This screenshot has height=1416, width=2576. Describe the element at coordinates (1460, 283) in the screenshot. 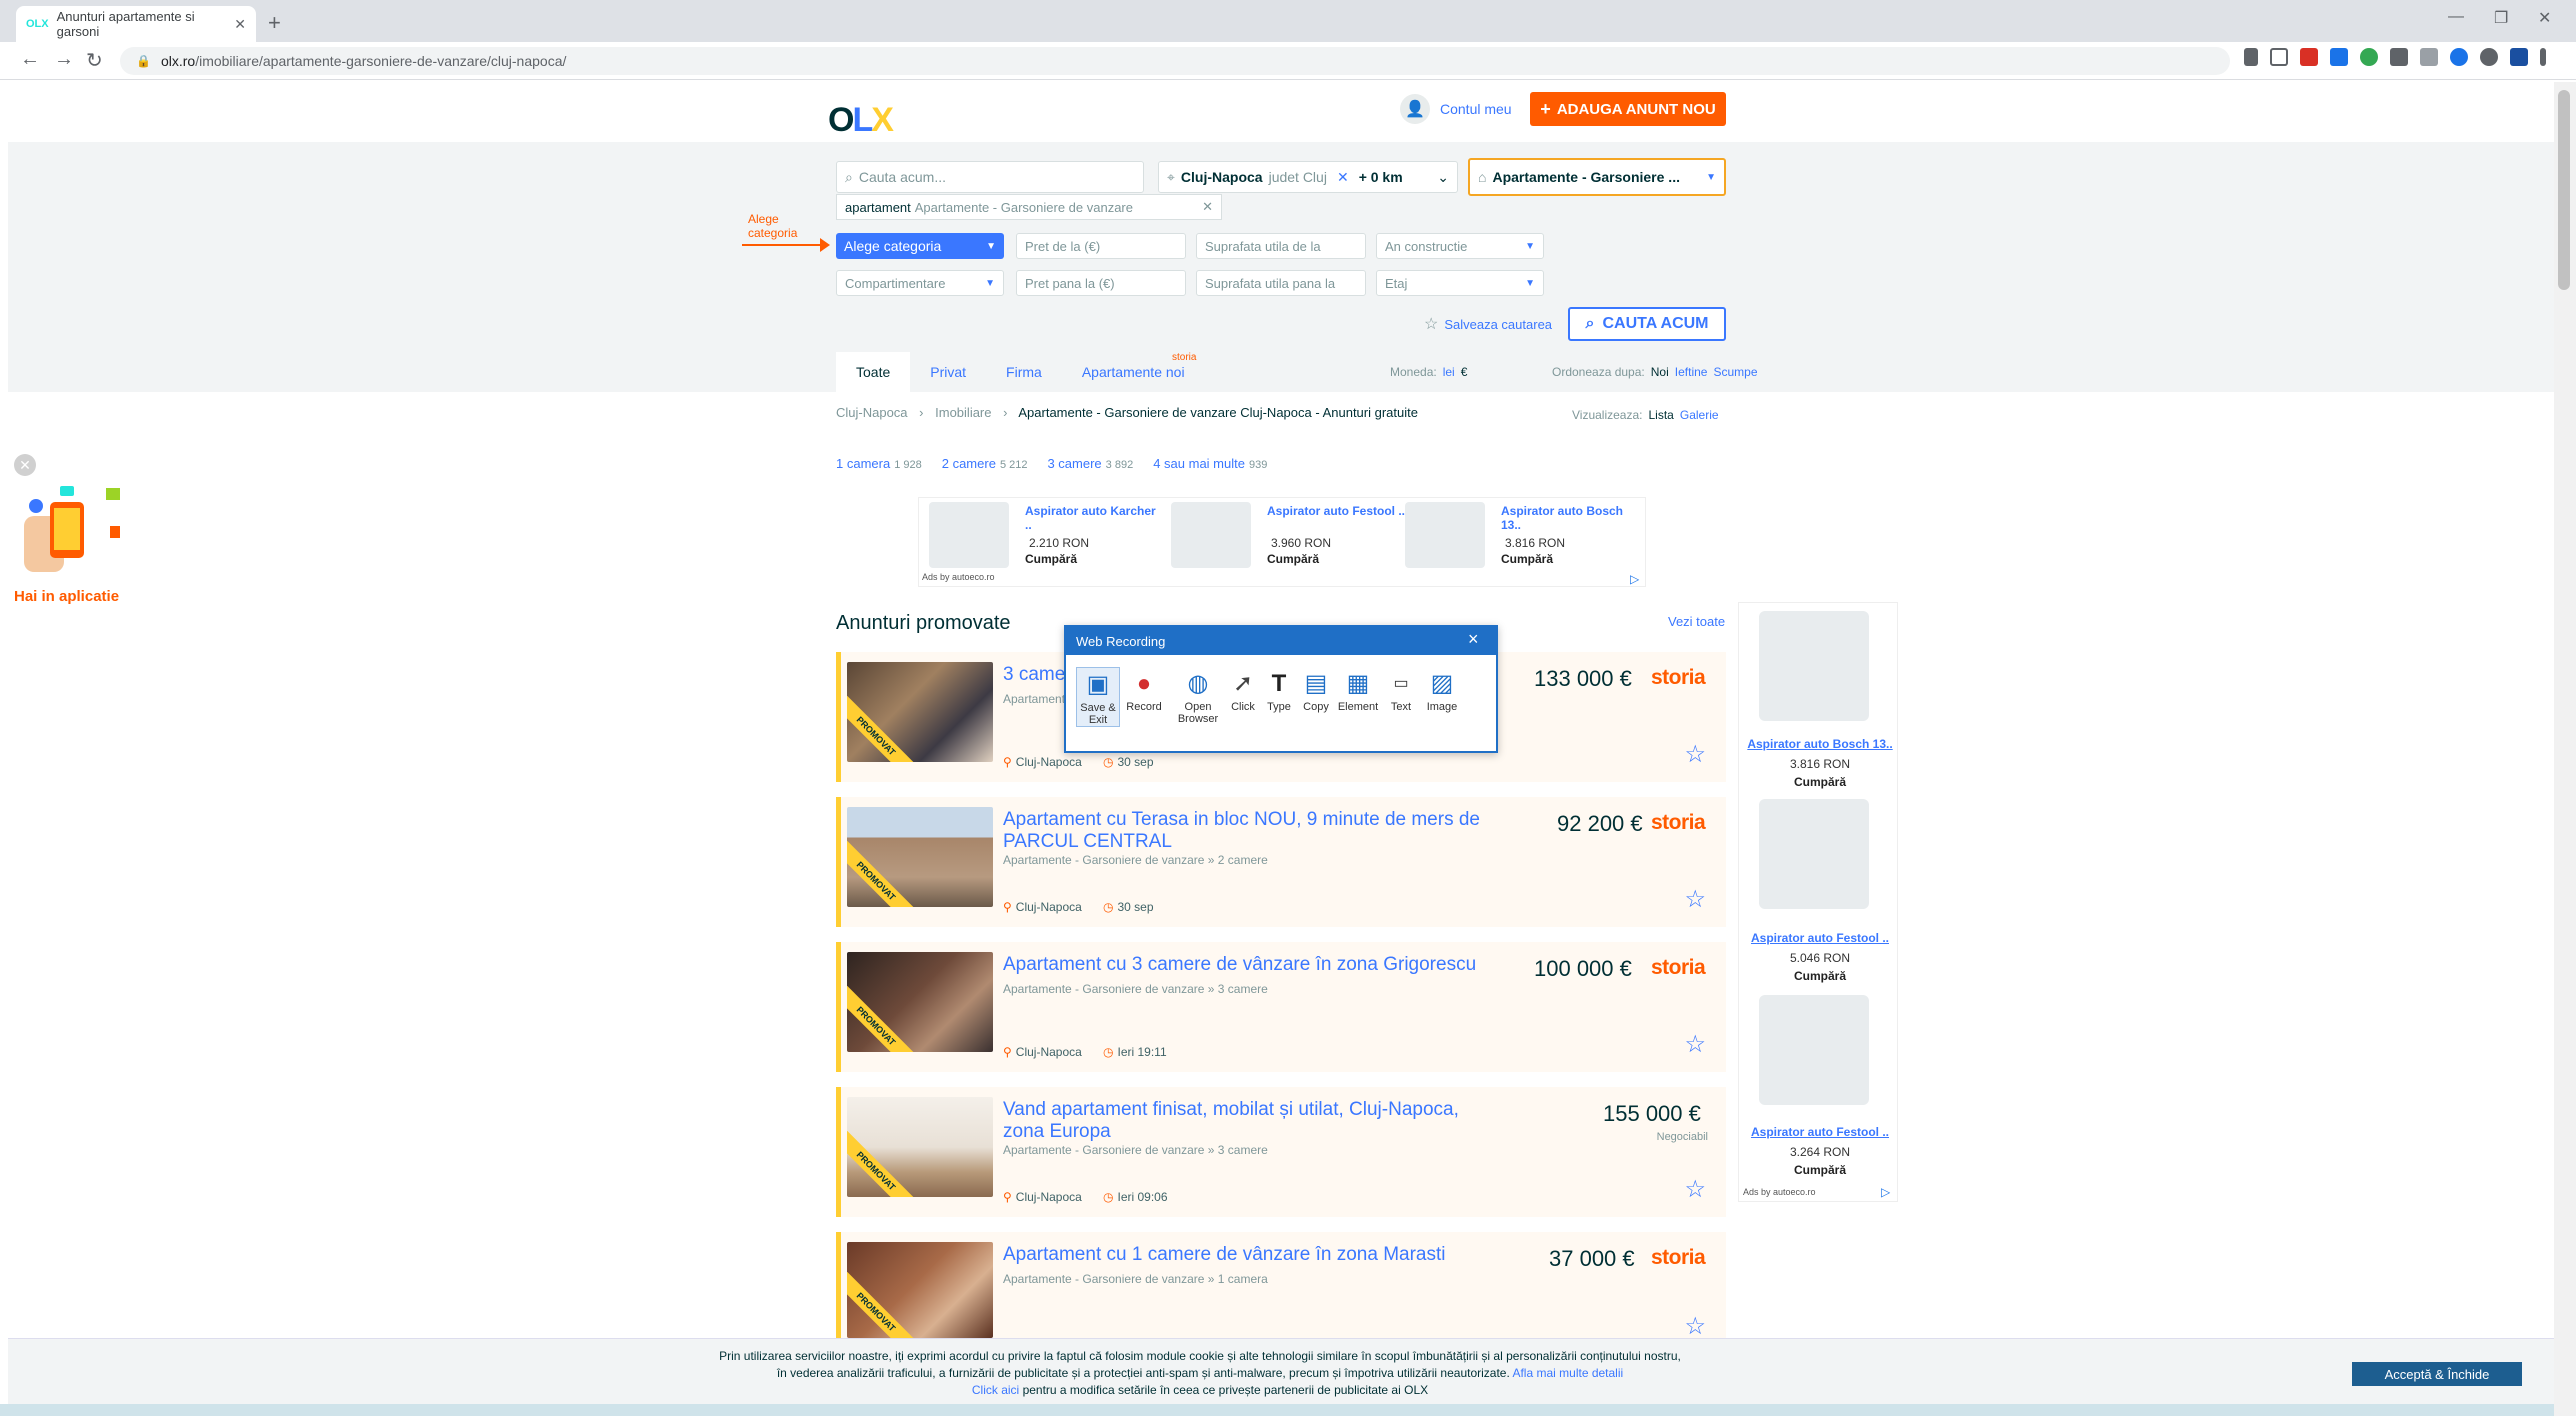

I see `floor-select: Etaj ▼` at that location.